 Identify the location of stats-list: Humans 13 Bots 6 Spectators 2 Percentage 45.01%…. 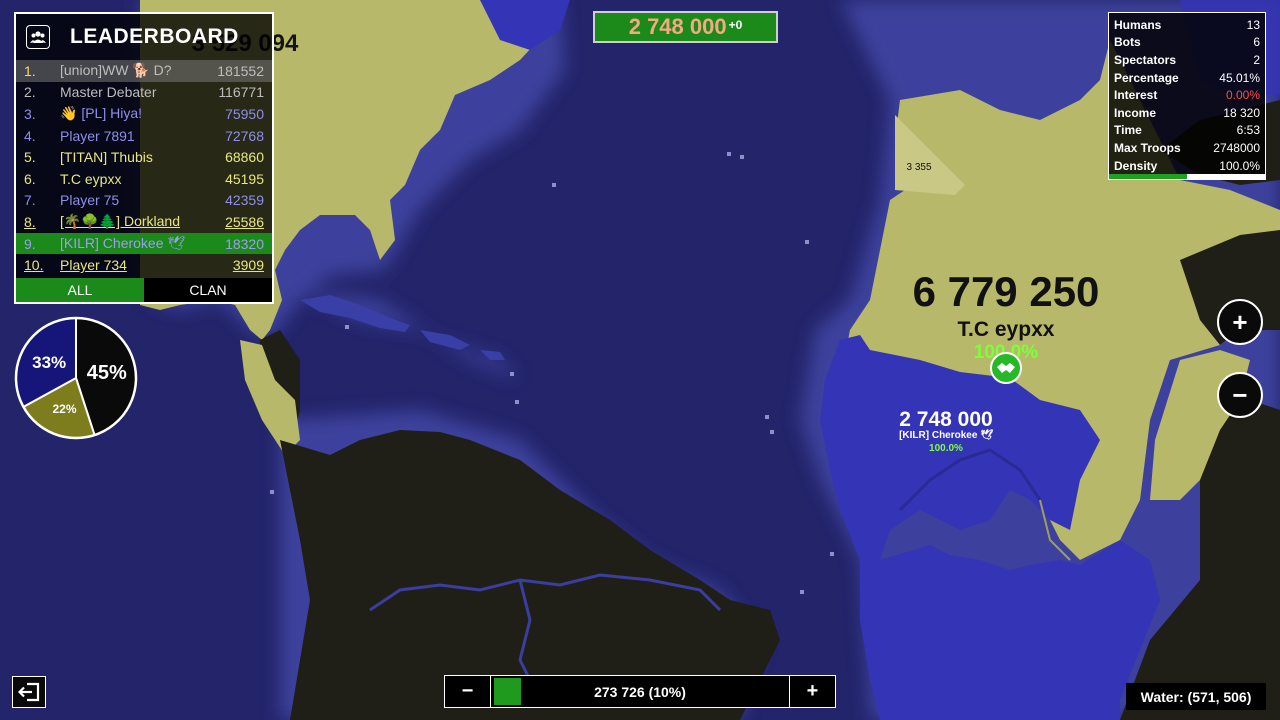
(1187, 95).